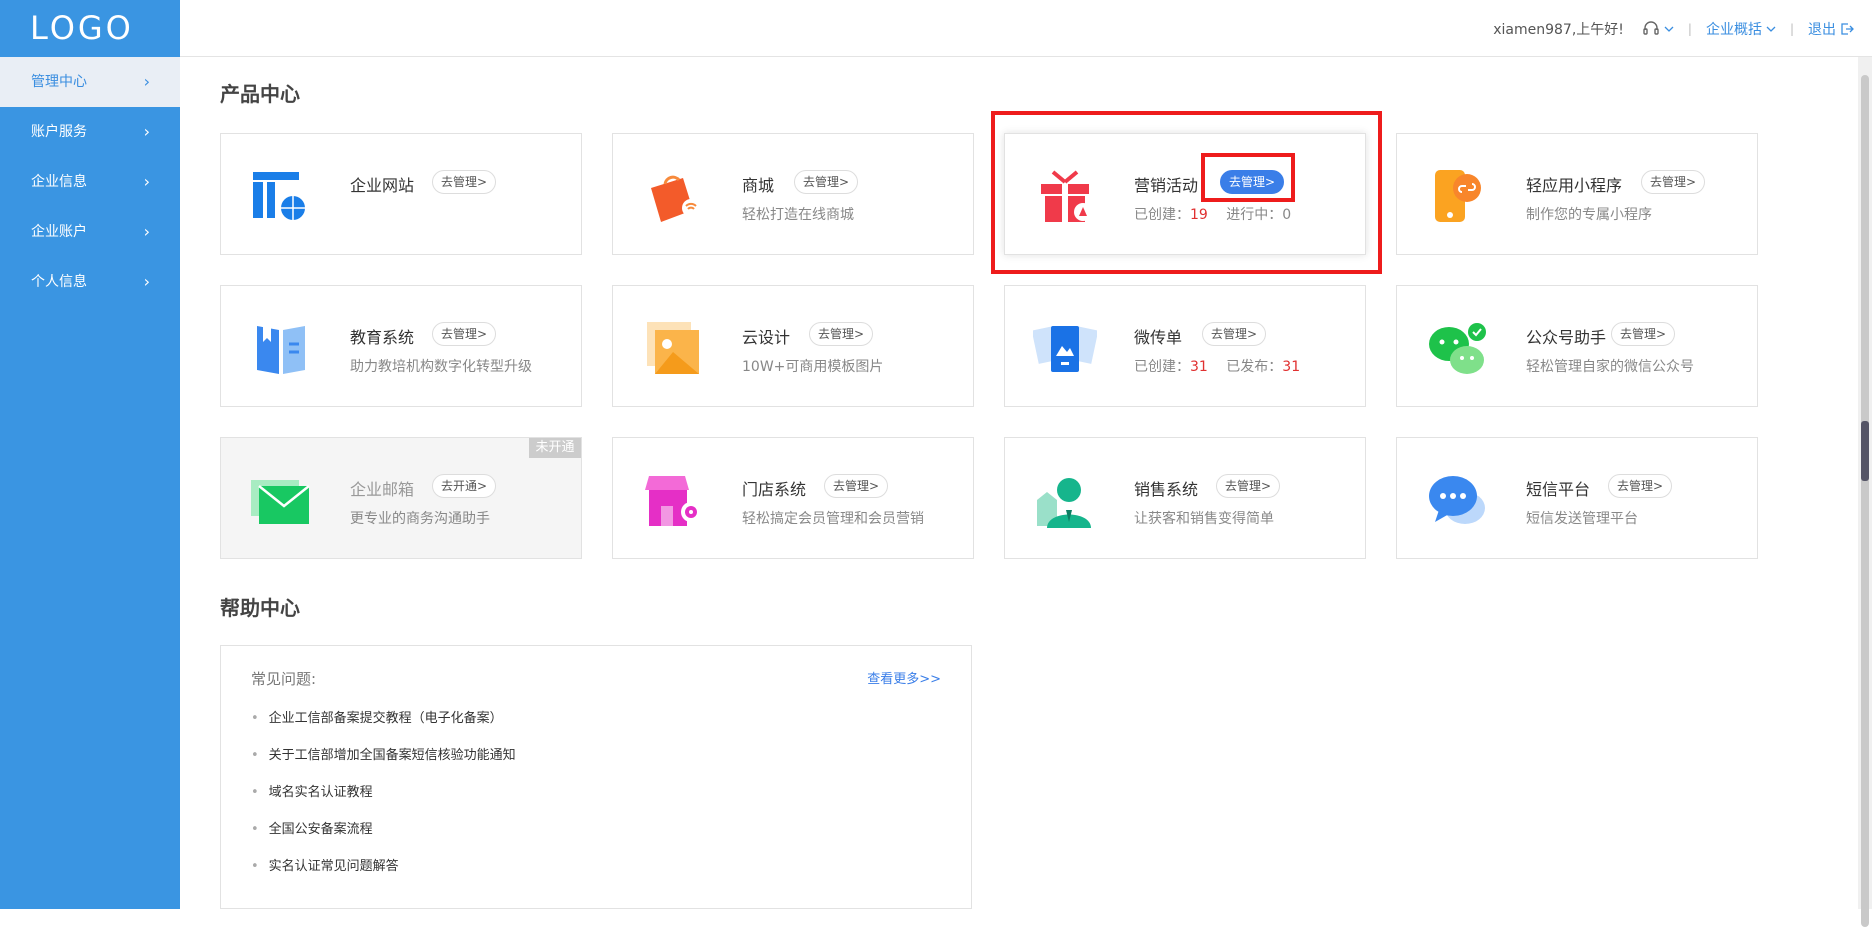  What do you see at coordinates (280, 502) in the screenshot?
I see `mail-icon` at bounding box center [280, 502].